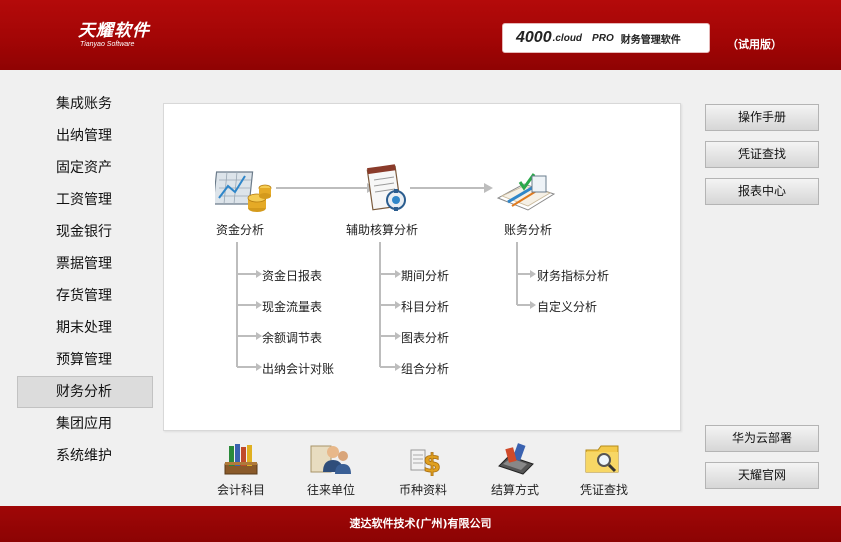 The image size is (841, 542). I want to click on tool-label-contact-units: 往来单位, so click(330, 490).